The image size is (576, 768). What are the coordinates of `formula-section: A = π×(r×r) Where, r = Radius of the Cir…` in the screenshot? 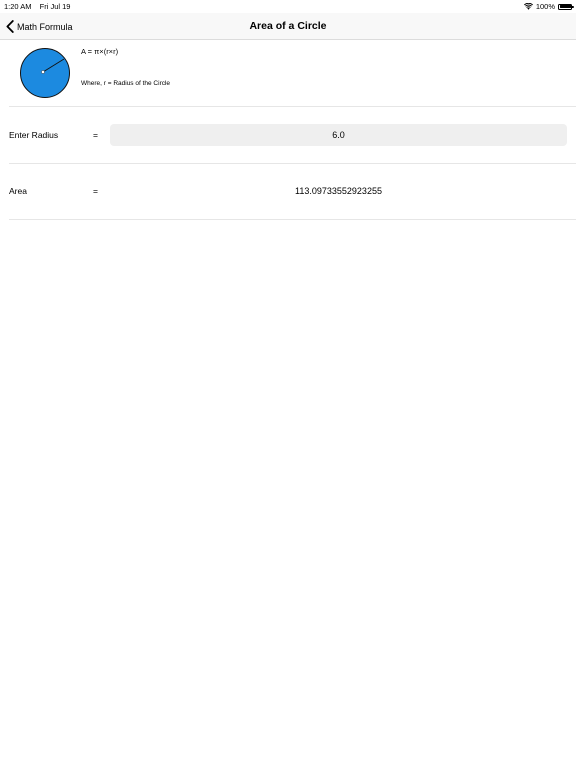 It's located at (288, 73).